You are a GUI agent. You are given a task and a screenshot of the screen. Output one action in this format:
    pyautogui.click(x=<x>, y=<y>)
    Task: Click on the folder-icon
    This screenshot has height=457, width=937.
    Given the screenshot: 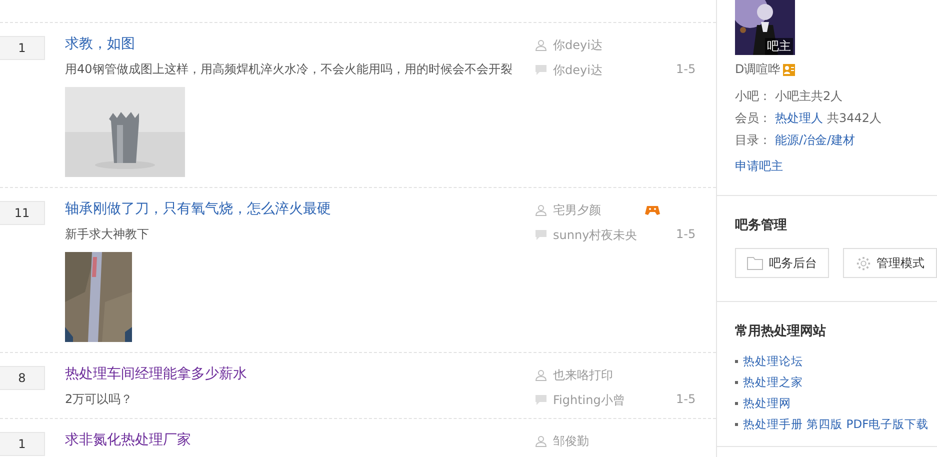 What is the action you would take?
    pyautogui.click(x=755, y=263)
    